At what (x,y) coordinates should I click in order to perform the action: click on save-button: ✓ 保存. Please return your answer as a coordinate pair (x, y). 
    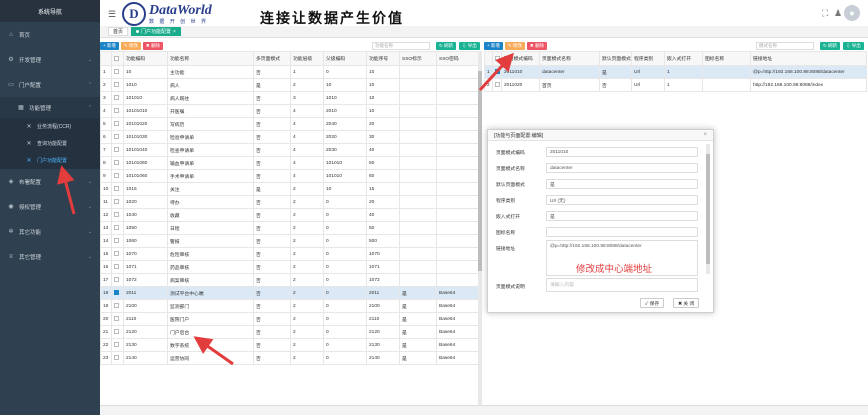
    Looking at the image, I should click on (652, 303).